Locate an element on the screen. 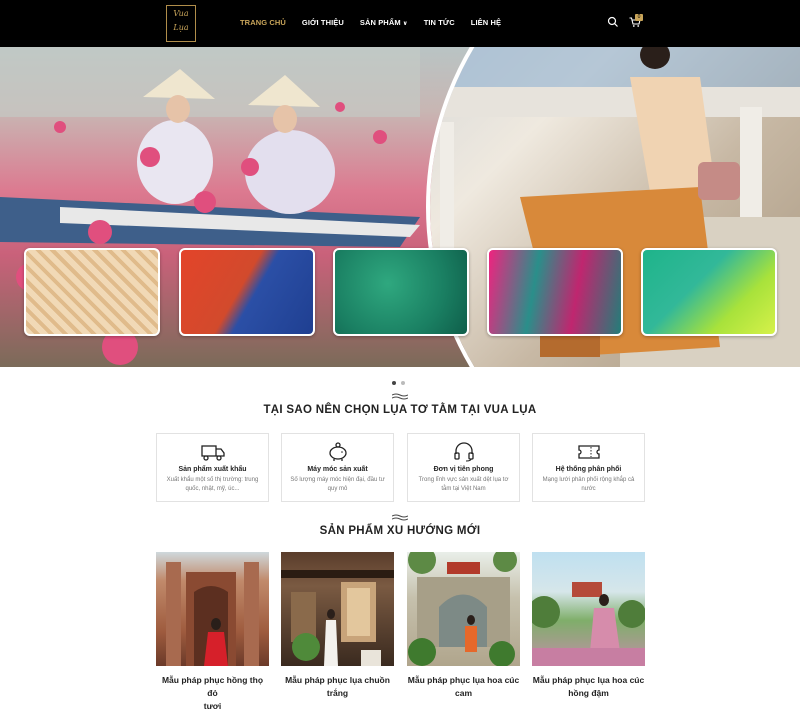  product-photo-house is located at coordinates (337, 609).